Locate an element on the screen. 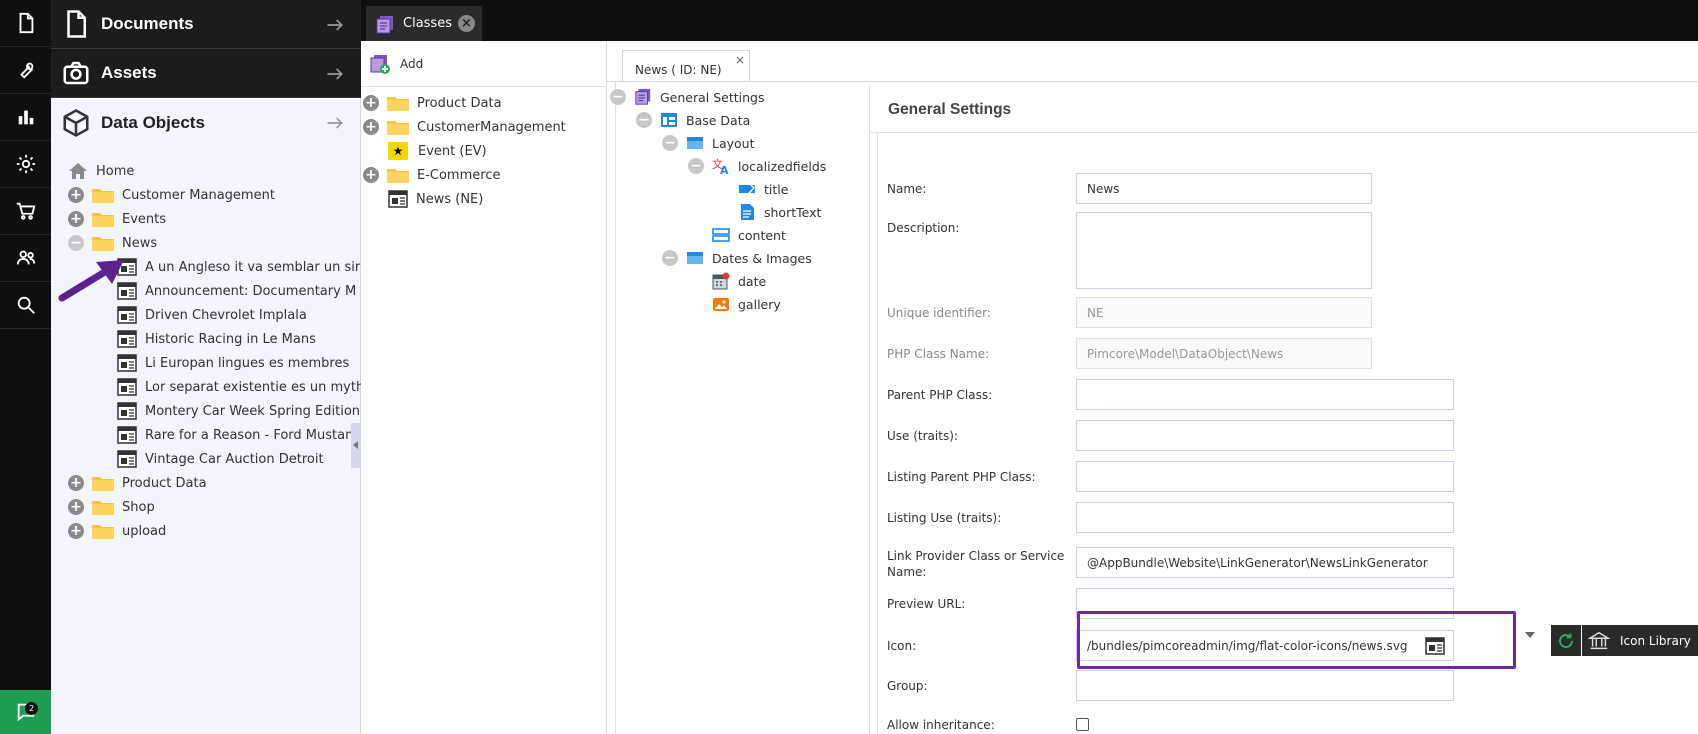  layout-node-base-data: − Base Data is located at coordinates (693, 120).